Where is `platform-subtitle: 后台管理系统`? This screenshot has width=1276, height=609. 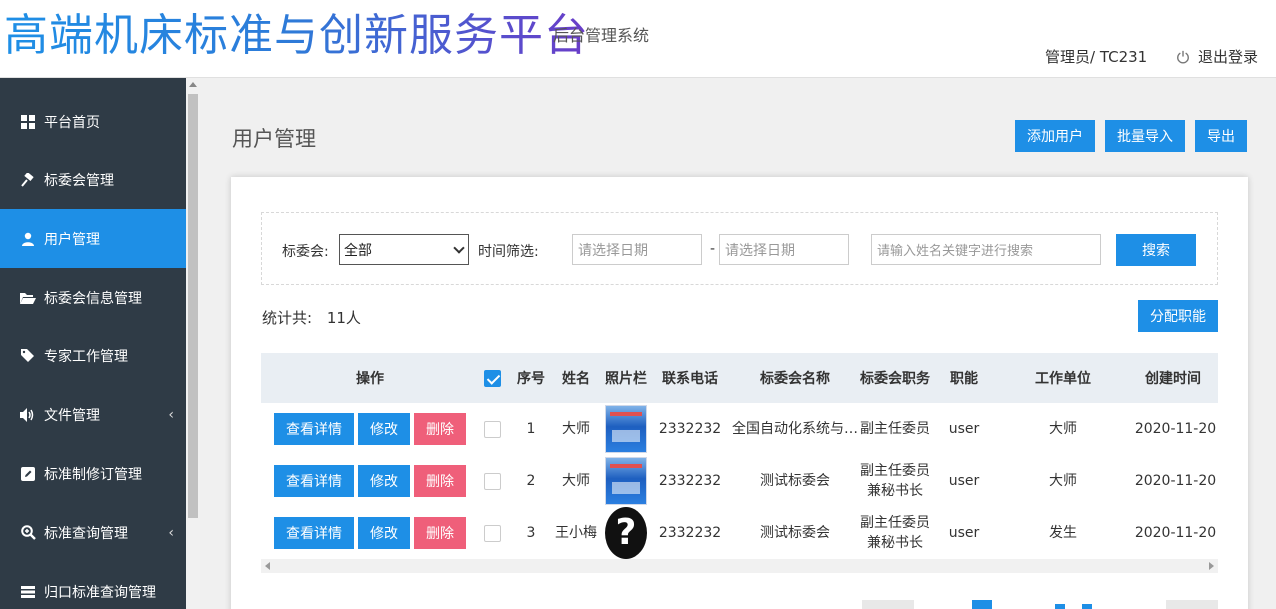
platform-subtitle: 后台管理系统 is located at coordinates (601, 35).